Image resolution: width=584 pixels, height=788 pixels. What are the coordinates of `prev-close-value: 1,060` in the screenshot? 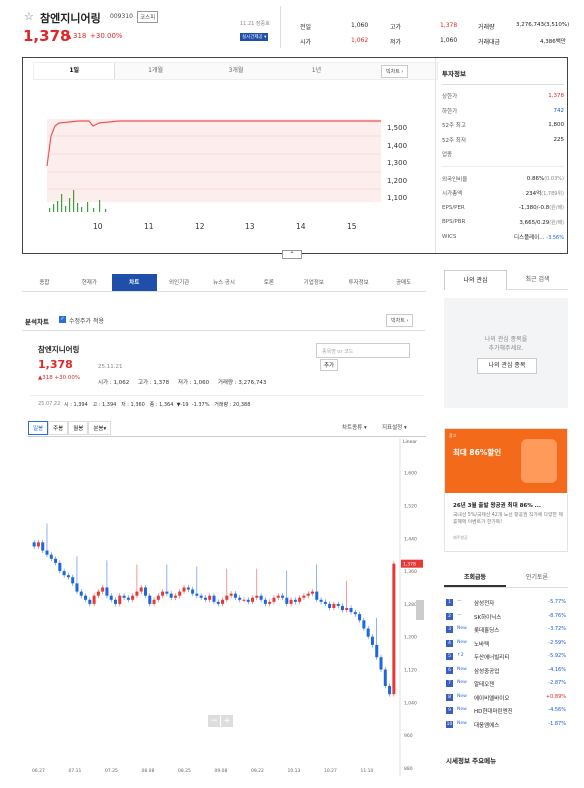 It's located at (360, 25).